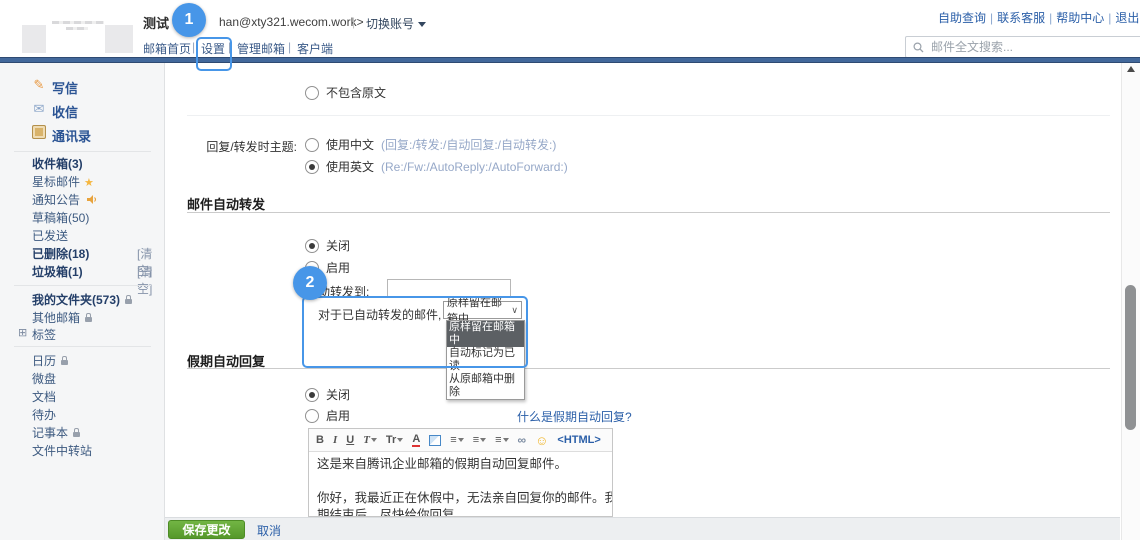 This screenshot has height=559, width=1140. What do you see at coordinates (65, 199) in the screenshot?
I see `sidebar-item-announcements: 通知公告` at bounding box center [65, 199].